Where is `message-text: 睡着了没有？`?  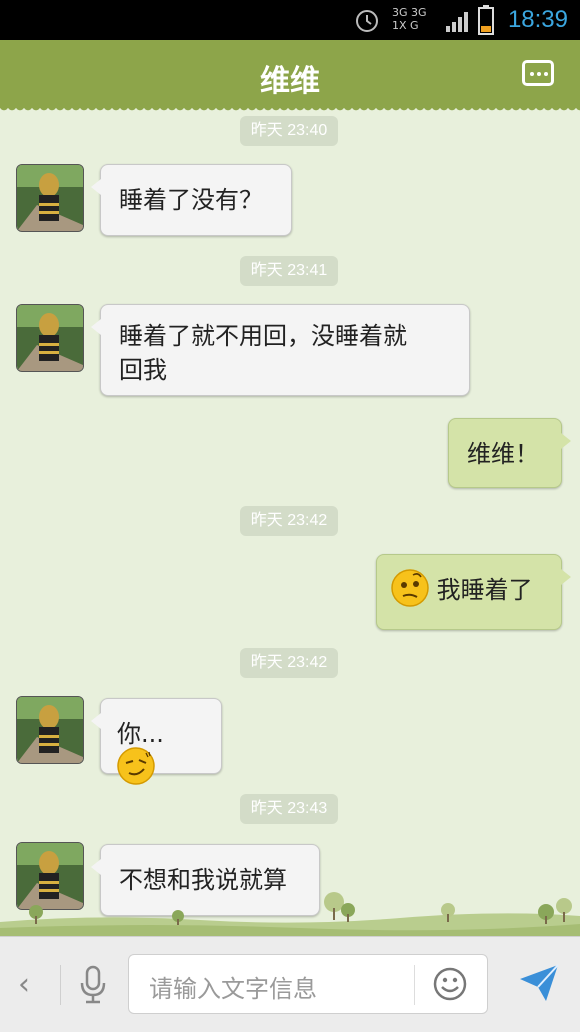 message-text: 睡着了没有？ is located at coordinates (191, 200).